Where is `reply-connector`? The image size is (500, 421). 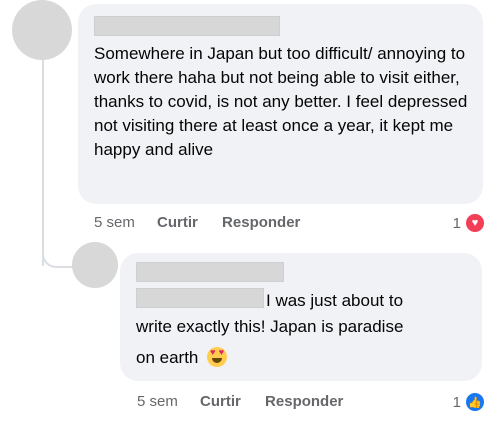 reply-connector is located at coordinates (58, 256).